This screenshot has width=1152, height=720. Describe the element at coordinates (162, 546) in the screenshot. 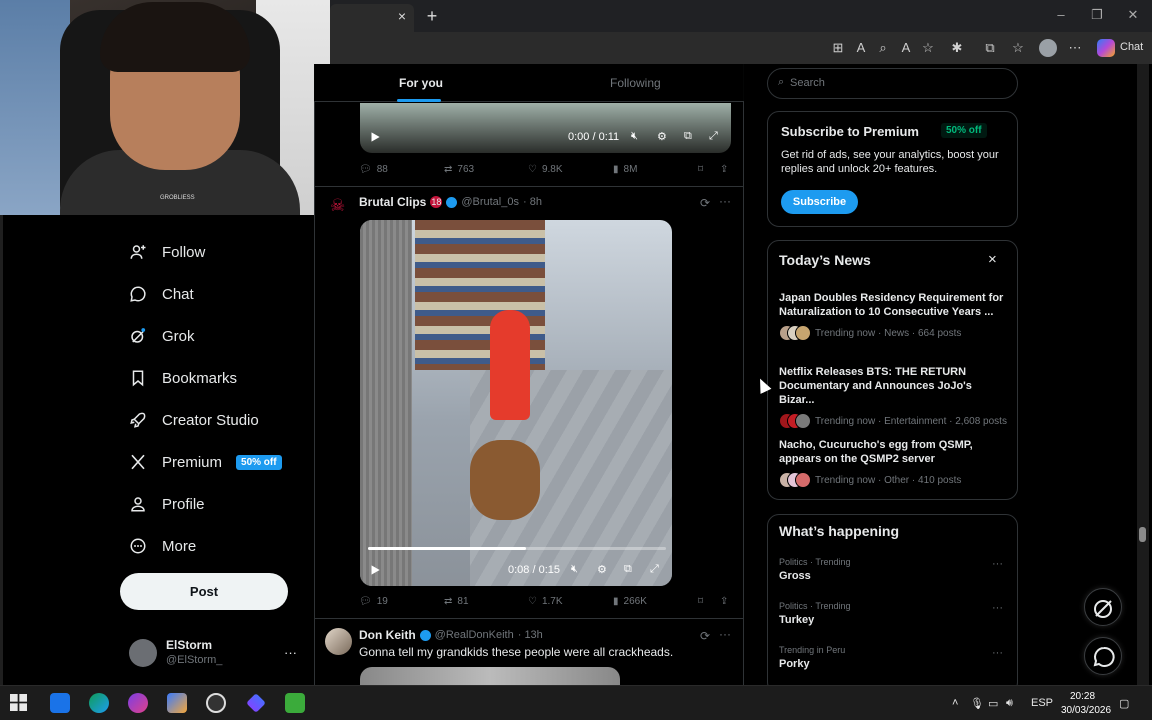

I see `sidebar-item-more: More` at that location.